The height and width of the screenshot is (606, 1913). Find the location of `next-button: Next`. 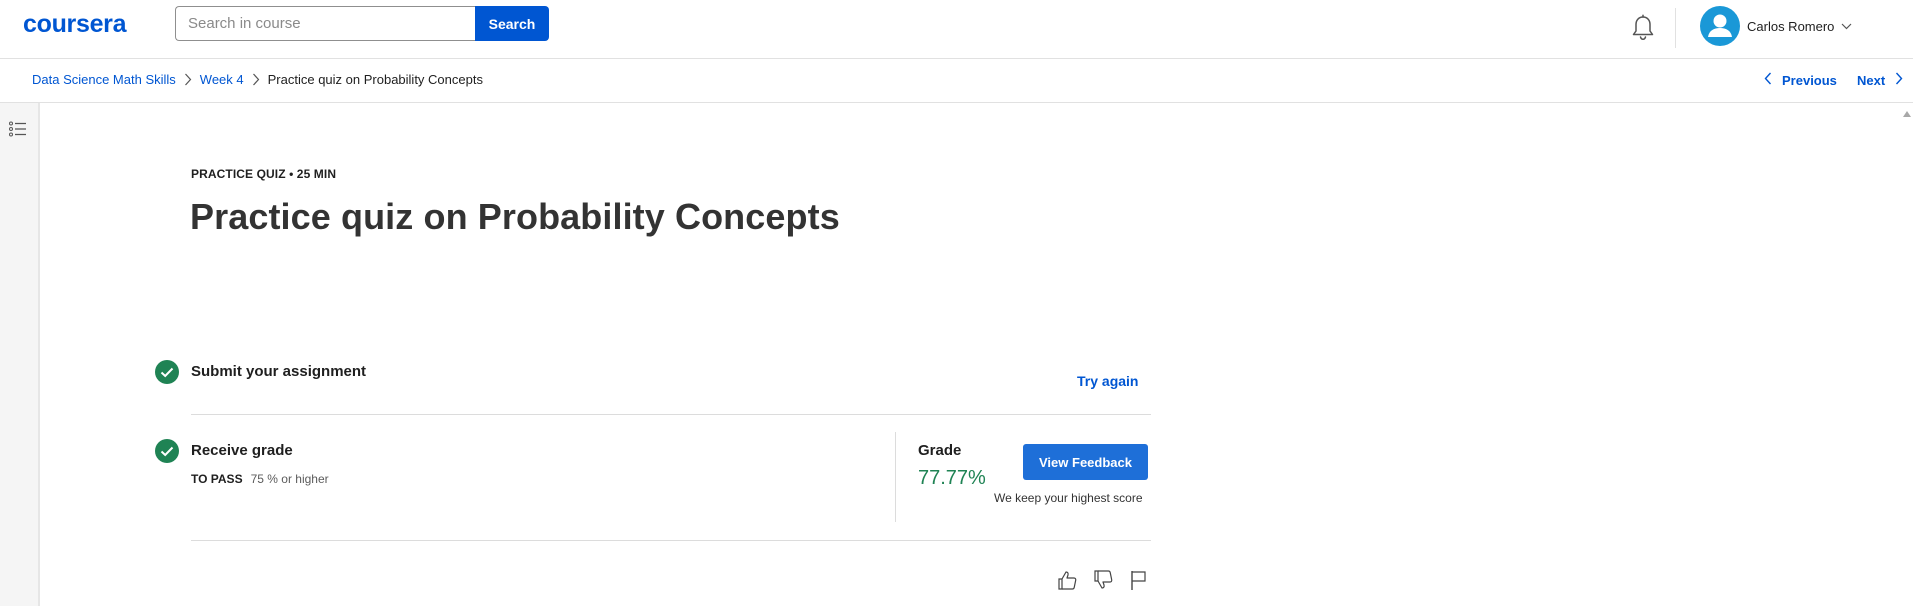

next-button: Next is located at coordinates (1880, 80).